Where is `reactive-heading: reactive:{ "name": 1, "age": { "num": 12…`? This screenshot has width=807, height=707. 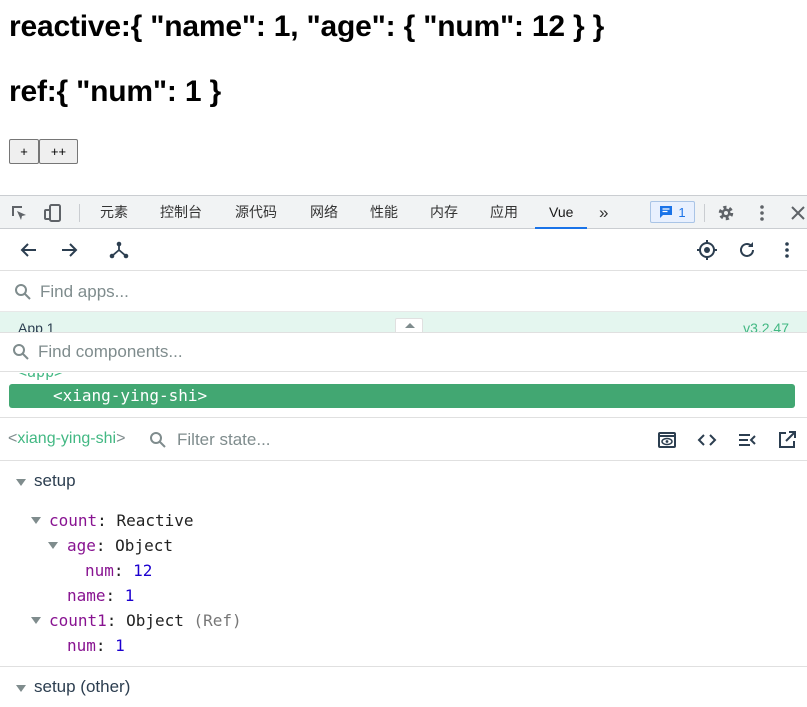
reactive-heading: reactive:{ "name": 1, "age": { "num": 12… is located at coordinates (307, 26).